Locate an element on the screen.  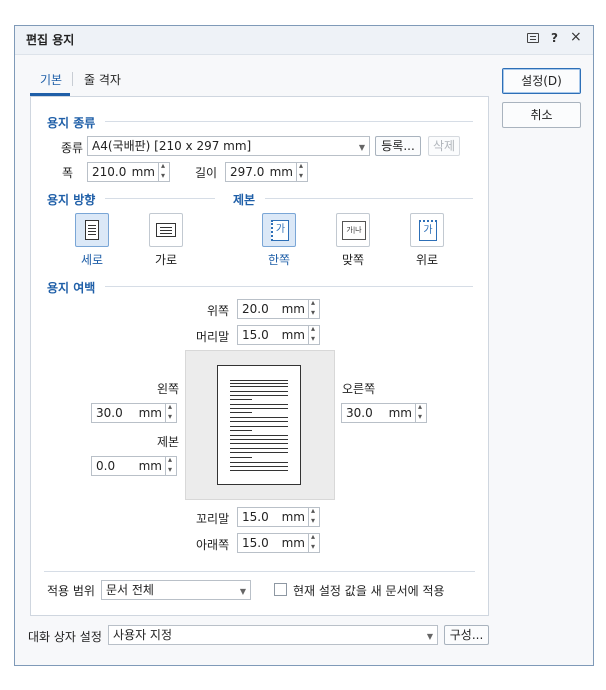
length-spinner is located at coordinates (302, 171).